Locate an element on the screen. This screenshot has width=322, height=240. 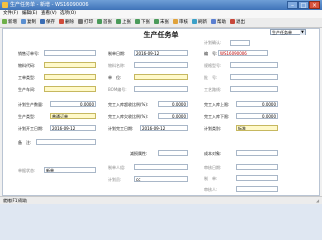
material-code-label: 物料代码: is located at coordinates (27, 65).